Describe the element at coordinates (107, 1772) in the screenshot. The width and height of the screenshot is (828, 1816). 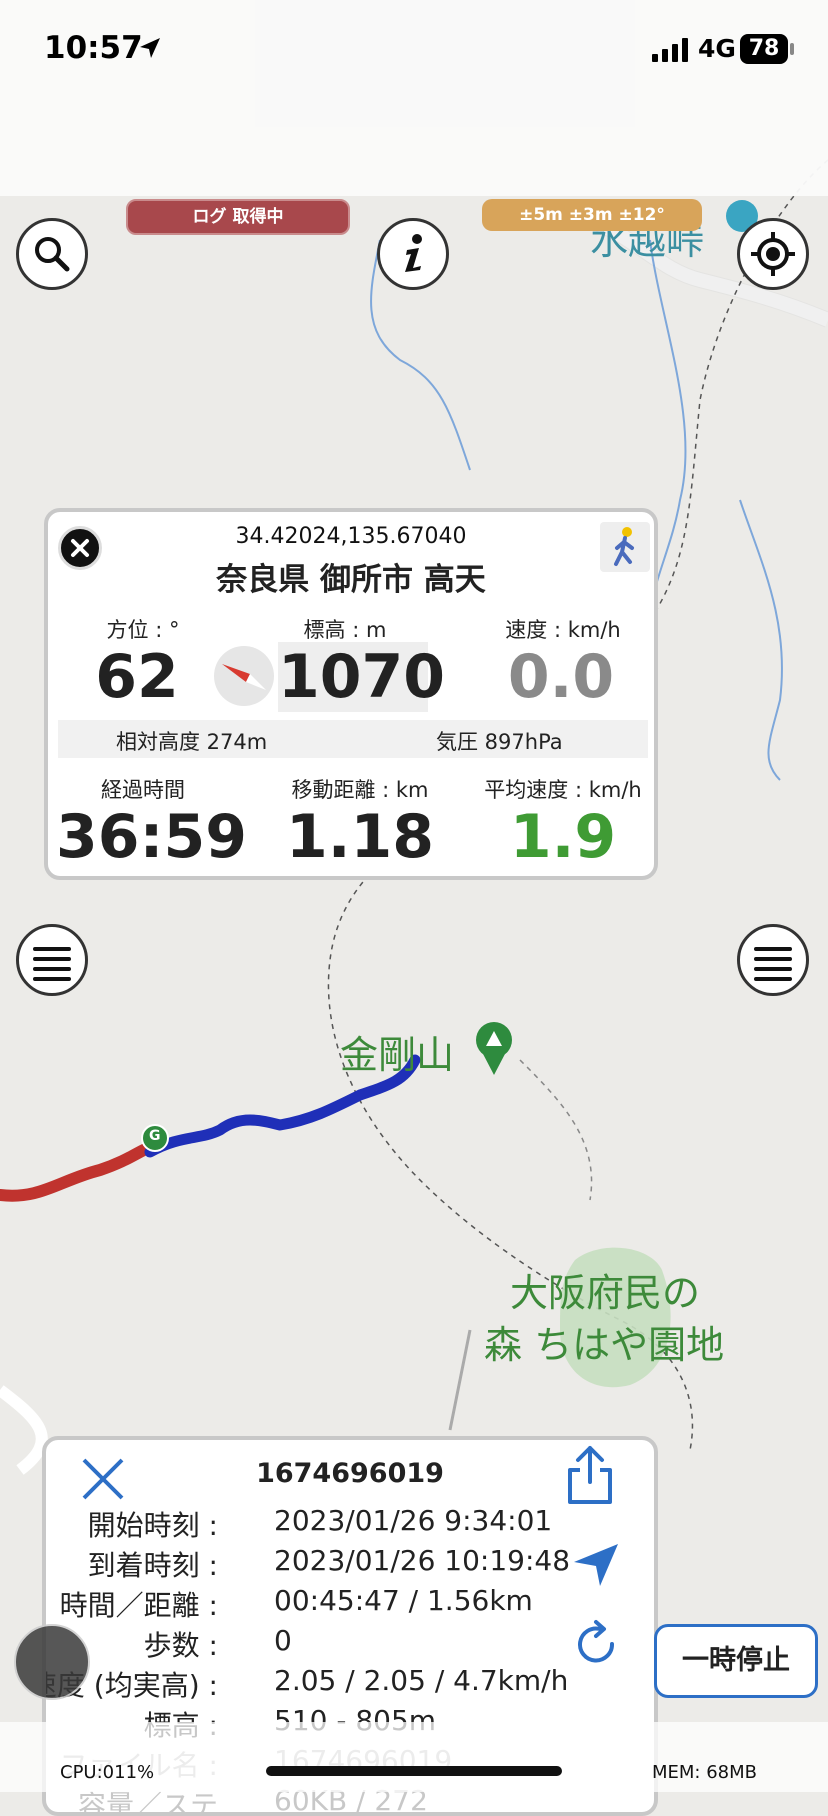
I see `cpu-usage: CPU:011%` at that location.